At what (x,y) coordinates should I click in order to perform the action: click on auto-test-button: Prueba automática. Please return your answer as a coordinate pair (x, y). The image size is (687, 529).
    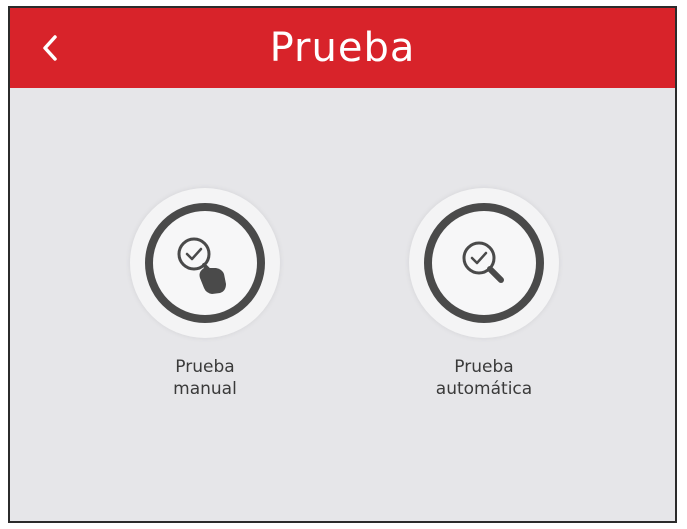
    Looking at the image, I should click on (484, 294).